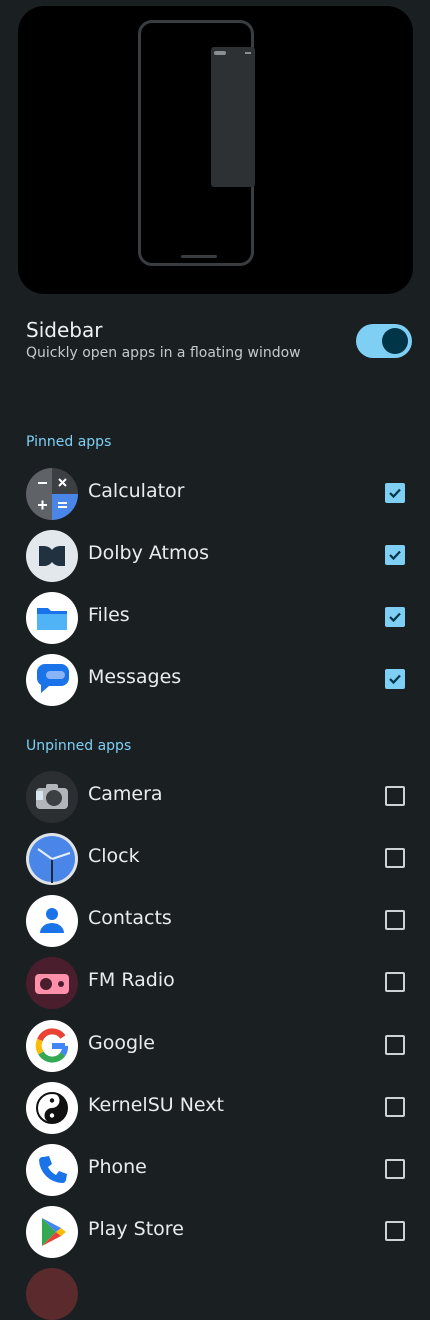  I want to click on dolby-icon, so click(52, 556).